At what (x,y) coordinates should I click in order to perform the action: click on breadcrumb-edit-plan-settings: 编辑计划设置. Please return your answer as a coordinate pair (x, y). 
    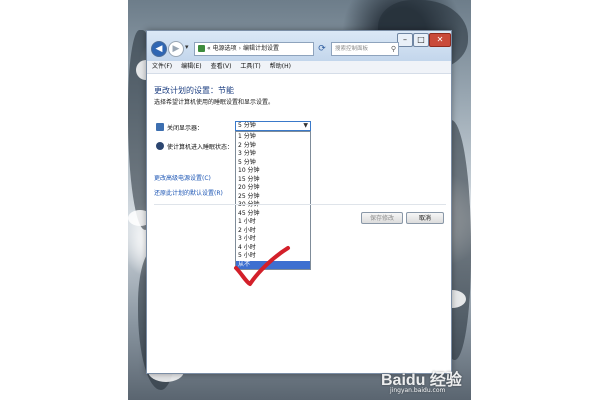
    Looking at the image, I should click on (261, 48).